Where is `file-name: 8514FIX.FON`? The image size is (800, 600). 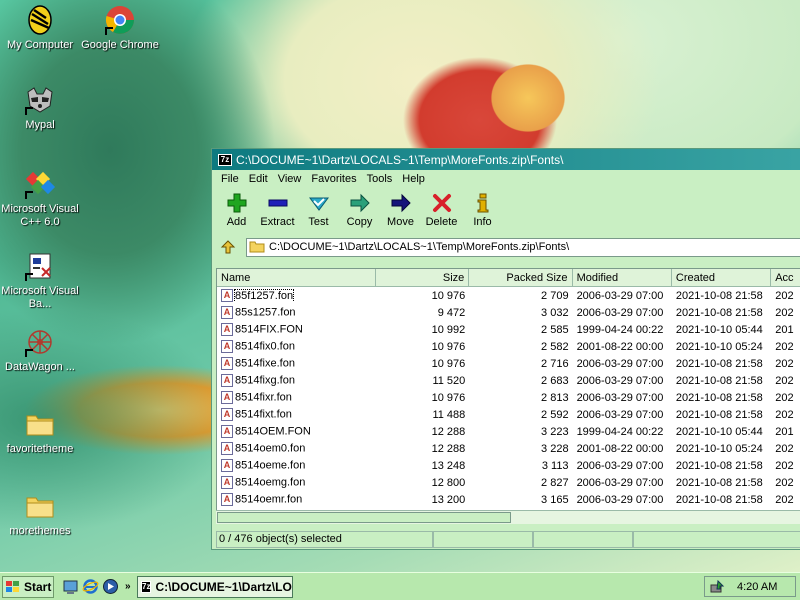 file-name: 8514FIX.FON is located at coordinates (269, 329).